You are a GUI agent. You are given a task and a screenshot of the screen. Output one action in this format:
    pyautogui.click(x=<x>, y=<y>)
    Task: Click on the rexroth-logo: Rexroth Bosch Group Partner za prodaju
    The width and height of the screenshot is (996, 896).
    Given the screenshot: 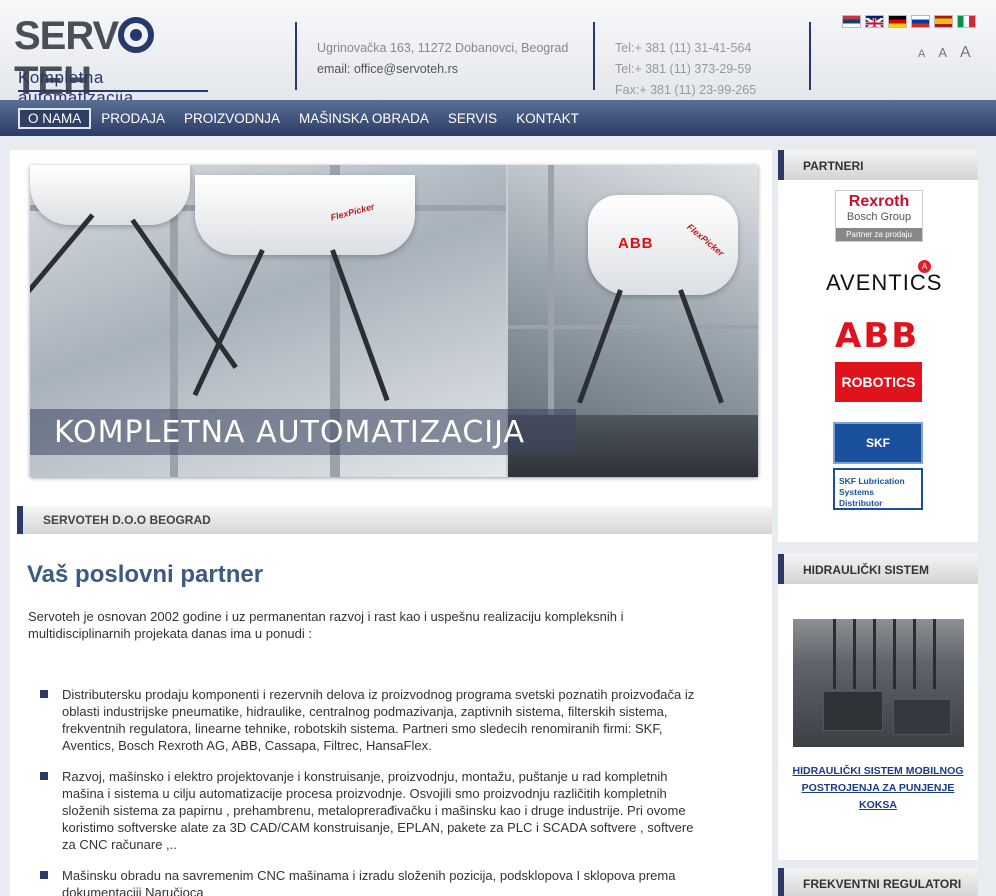 What is the action you would take?
    pyautogui.click(x=879, y=216)
    